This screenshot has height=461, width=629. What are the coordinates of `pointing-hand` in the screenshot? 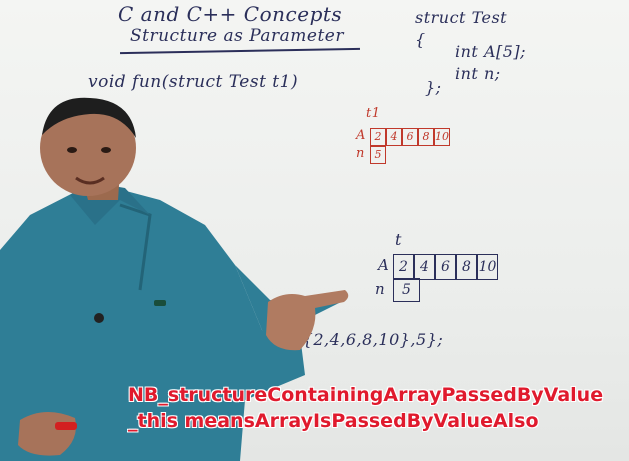 It's located at (307, 320).